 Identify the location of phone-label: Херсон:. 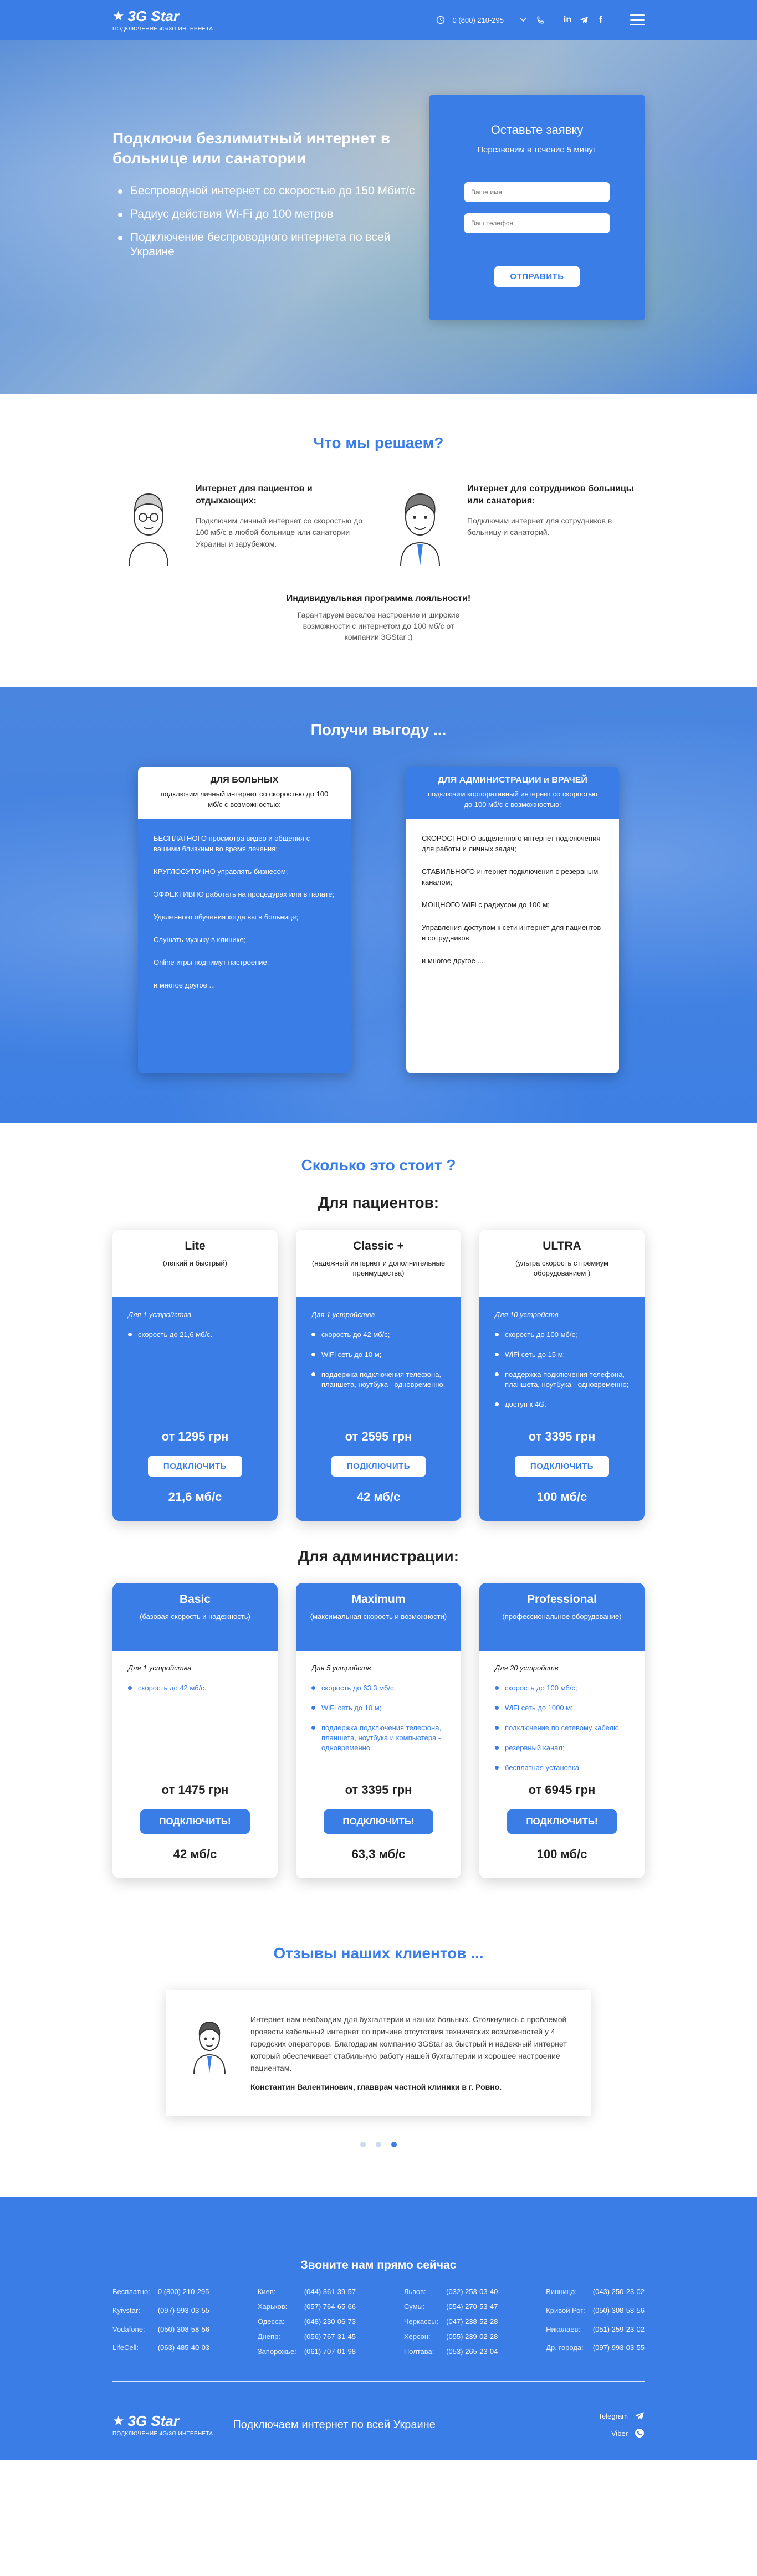
(417, 2336).